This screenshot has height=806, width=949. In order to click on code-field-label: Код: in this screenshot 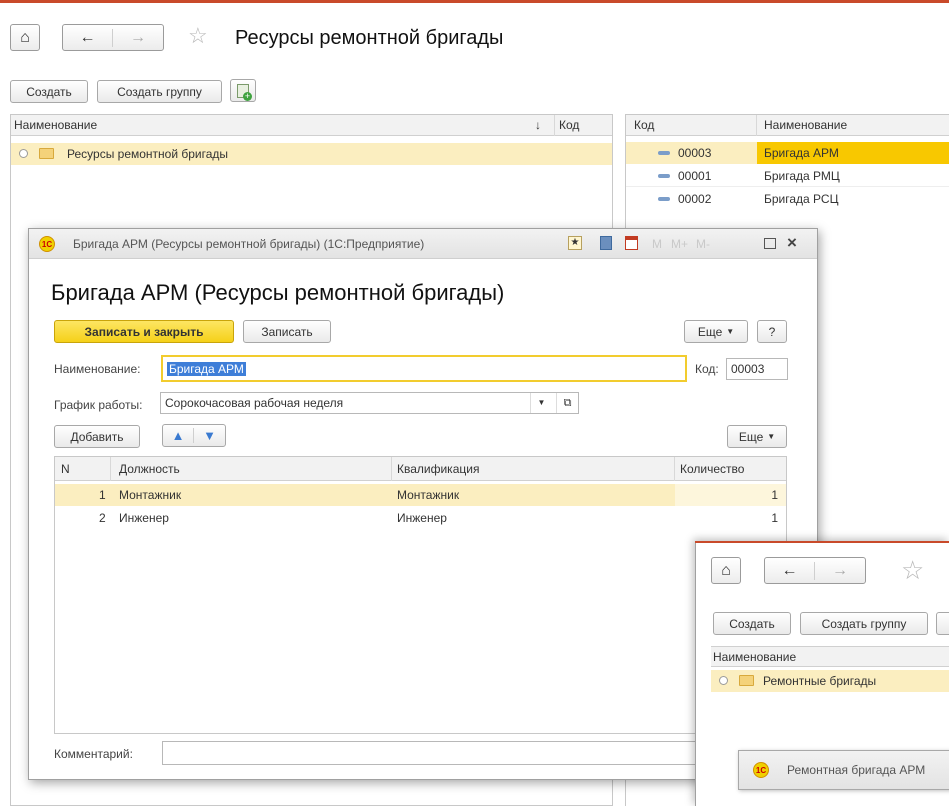, I will do `click(707, 369)`.